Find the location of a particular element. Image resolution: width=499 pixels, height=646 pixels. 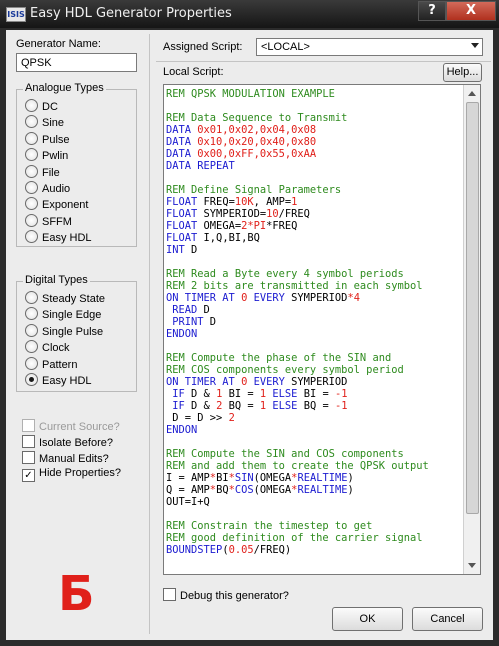

script-line: REM QPSK MODULATION EXAMPLE is located at coordinates (297, 94).